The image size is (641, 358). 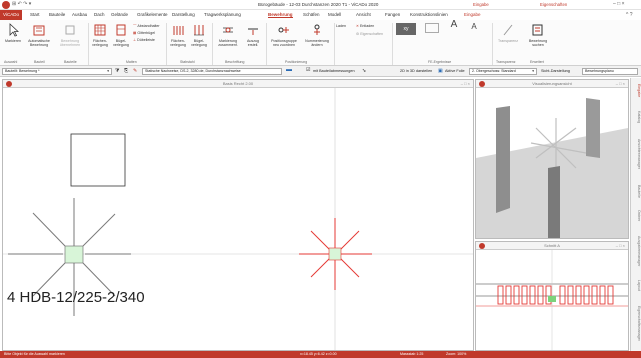 I want to click on tab-bauteile: Bauteile, so click(x=57, y=14).